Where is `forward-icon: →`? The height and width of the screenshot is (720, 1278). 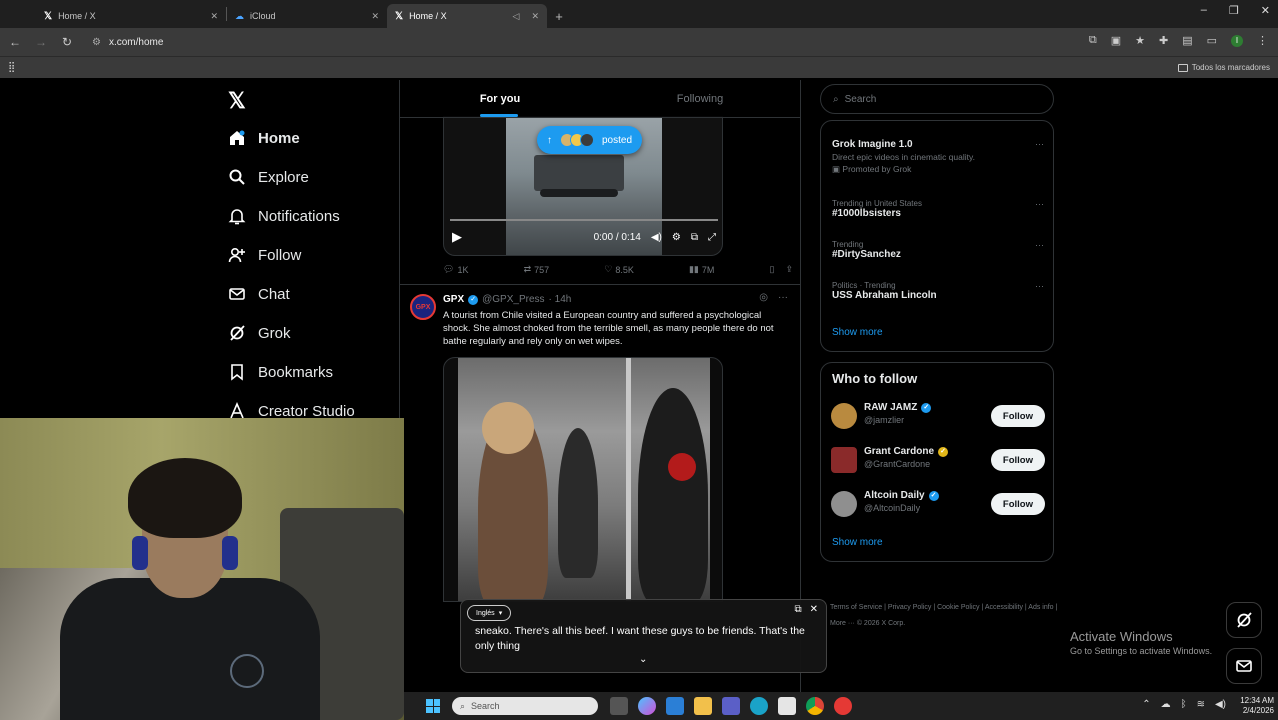
forward-icon: → is located at coordinates (41, 42).